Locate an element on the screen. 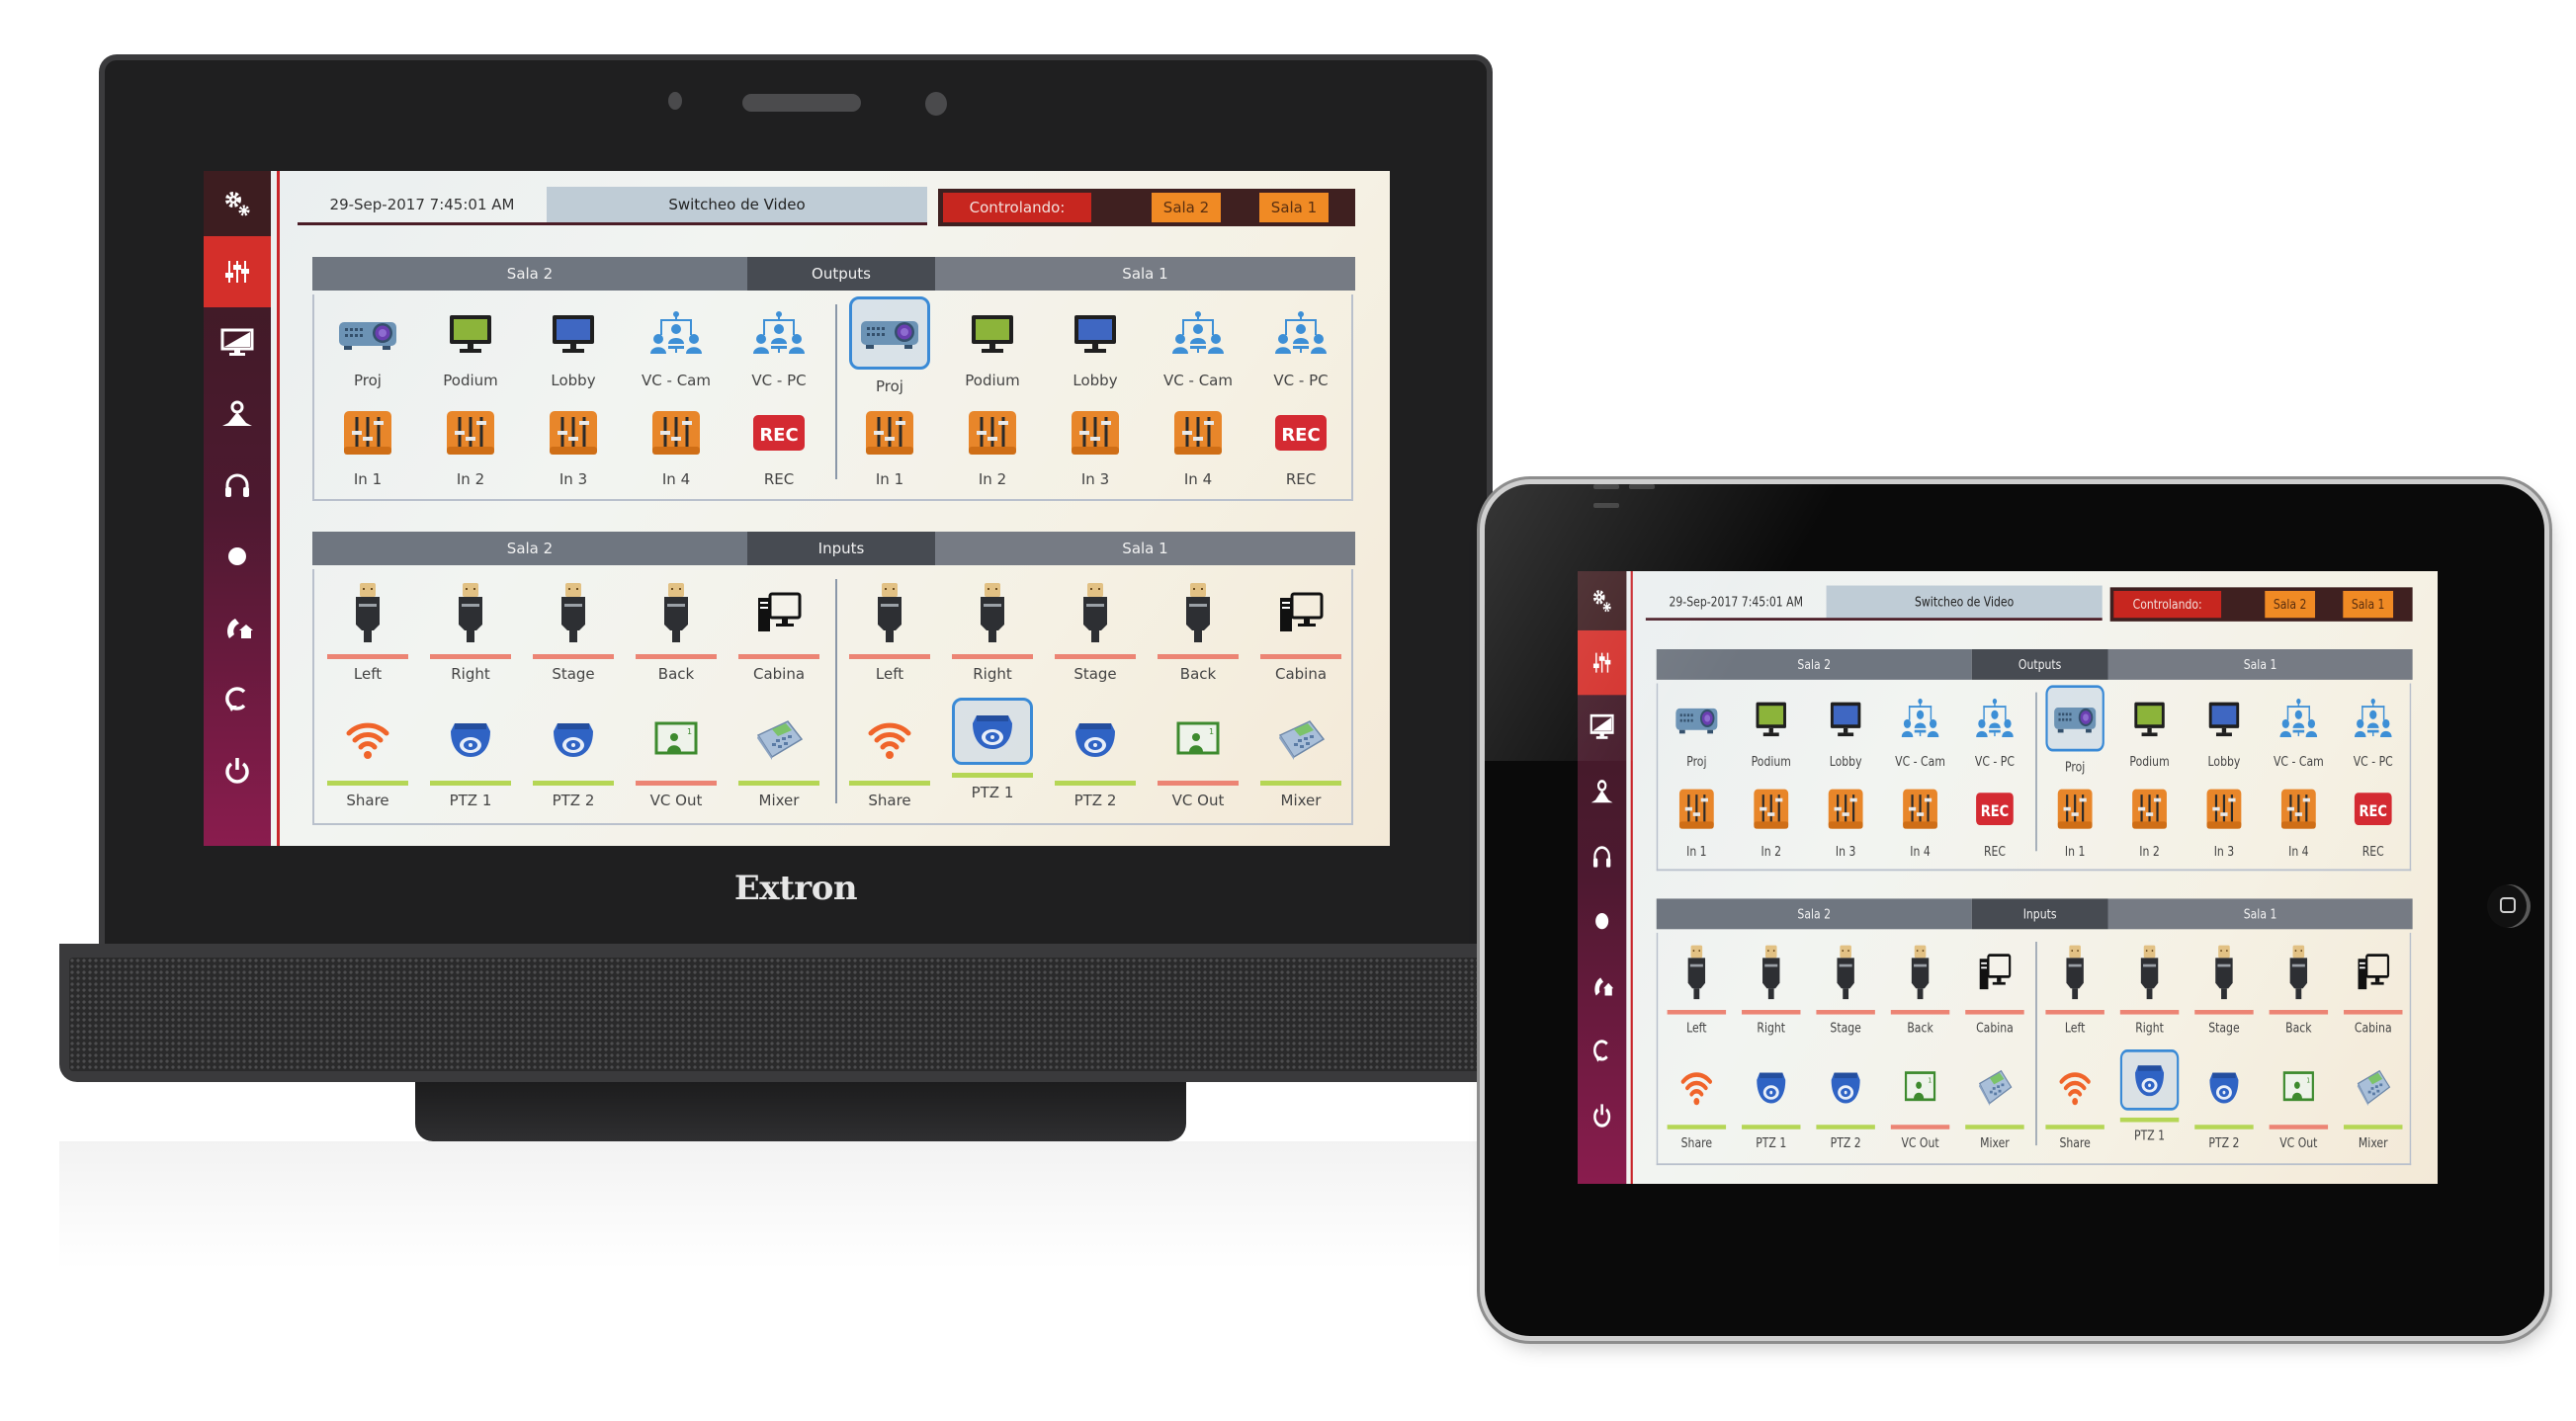 The height and width of the screenshot is (1421, 2576). camera-lens is located at coordinates (936, 104).